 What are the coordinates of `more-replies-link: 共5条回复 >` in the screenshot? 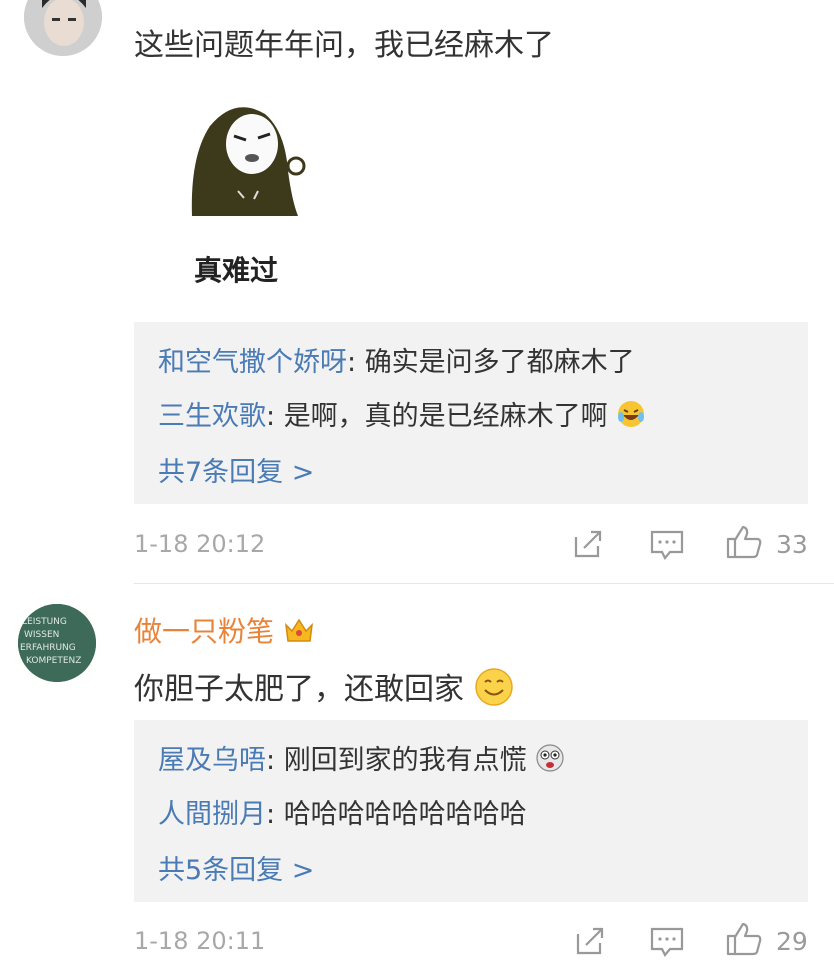 It's located at (236, 867).